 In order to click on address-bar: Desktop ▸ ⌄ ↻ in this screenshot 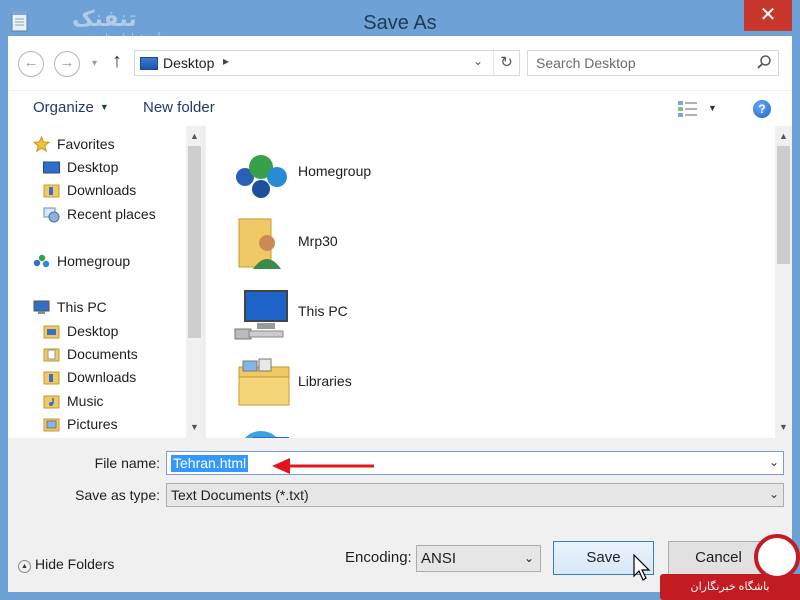, I will do `click(327, 63)`.